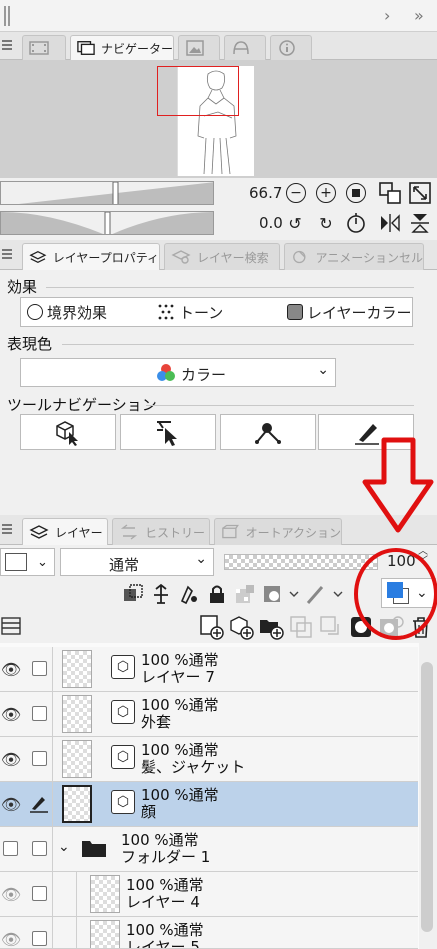 The height and width of the screenshot is (949, 437). What do you see at coordinates (161, 594) in the screenshot?
I see `reference-layer-icon` at bounding box center [161, 594].